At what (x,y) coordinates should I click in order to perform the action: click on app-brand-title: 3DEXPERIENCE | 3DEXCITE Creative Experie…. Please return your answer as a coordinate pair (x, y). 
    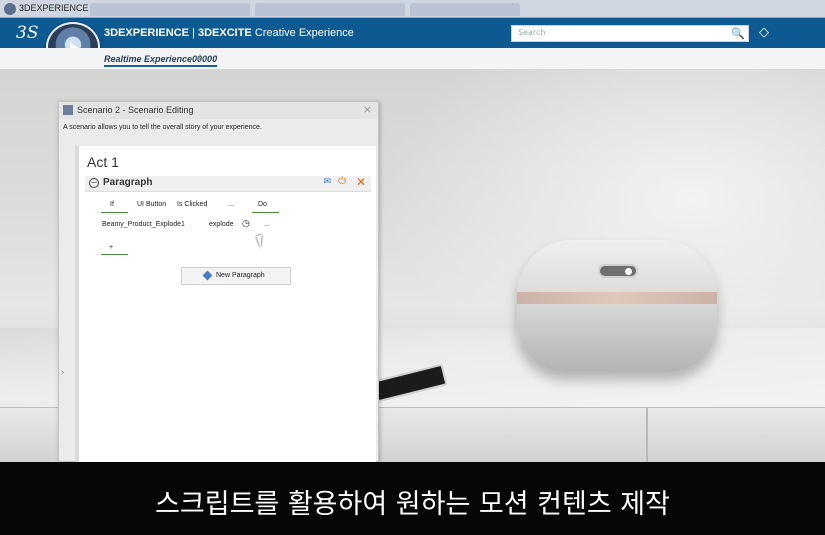
    Looking at the image, I should click on (229, 33).